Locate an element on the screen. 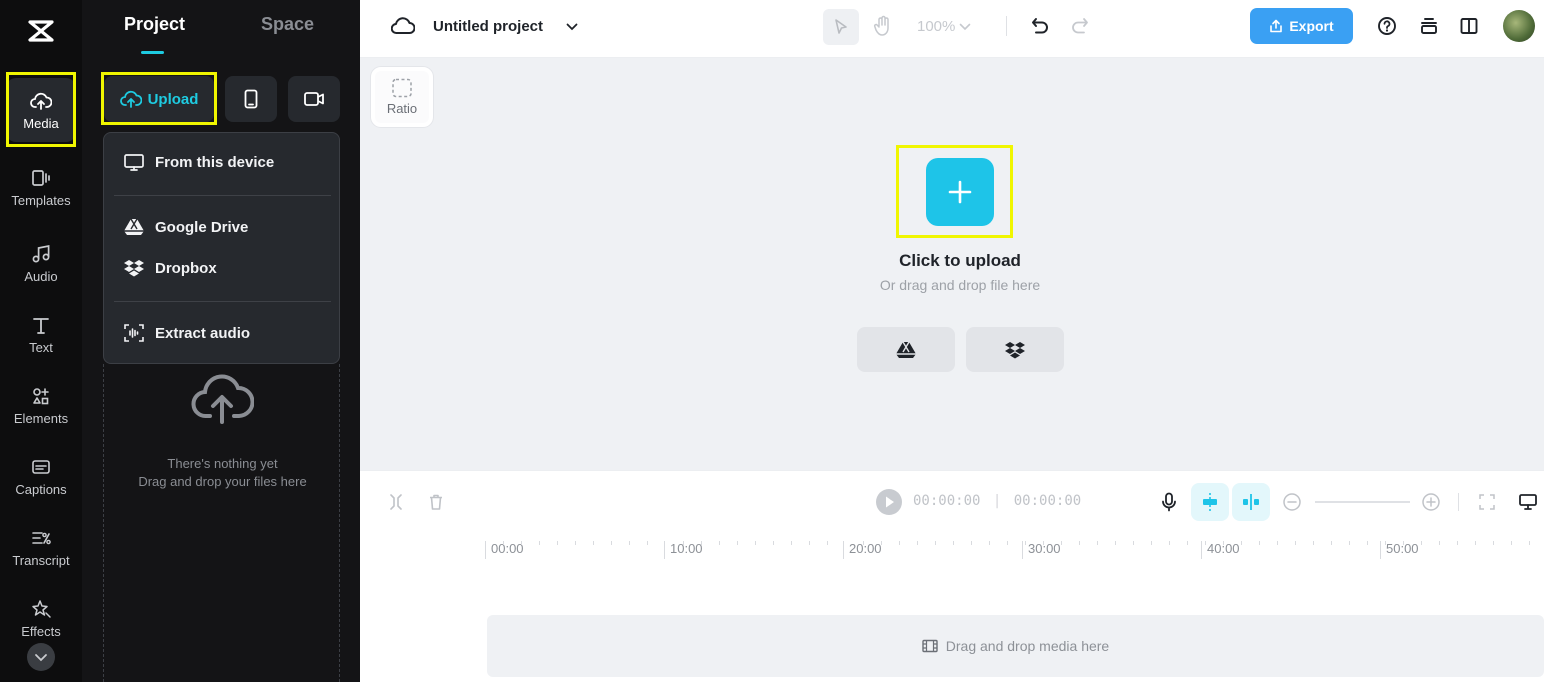 The height and width of the screenshot is (682, 1544). rail-label-captions: Captions is located at coordinates (41, 489).